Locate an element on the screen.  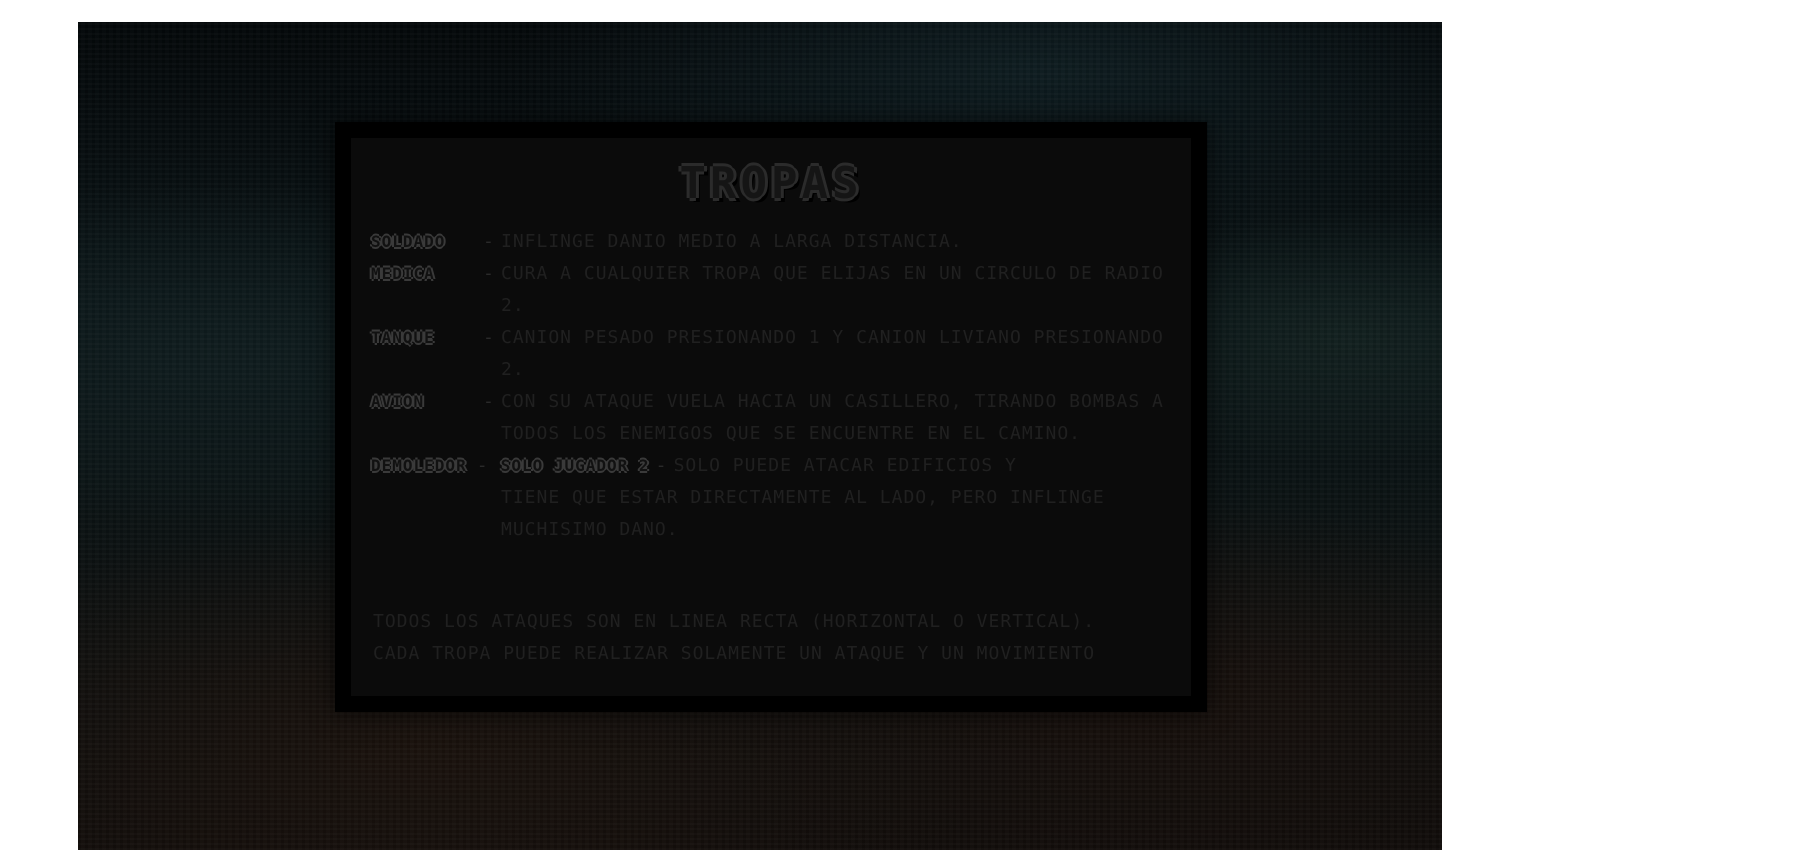
troop-name: AVION is located at coordinates (398, 401).